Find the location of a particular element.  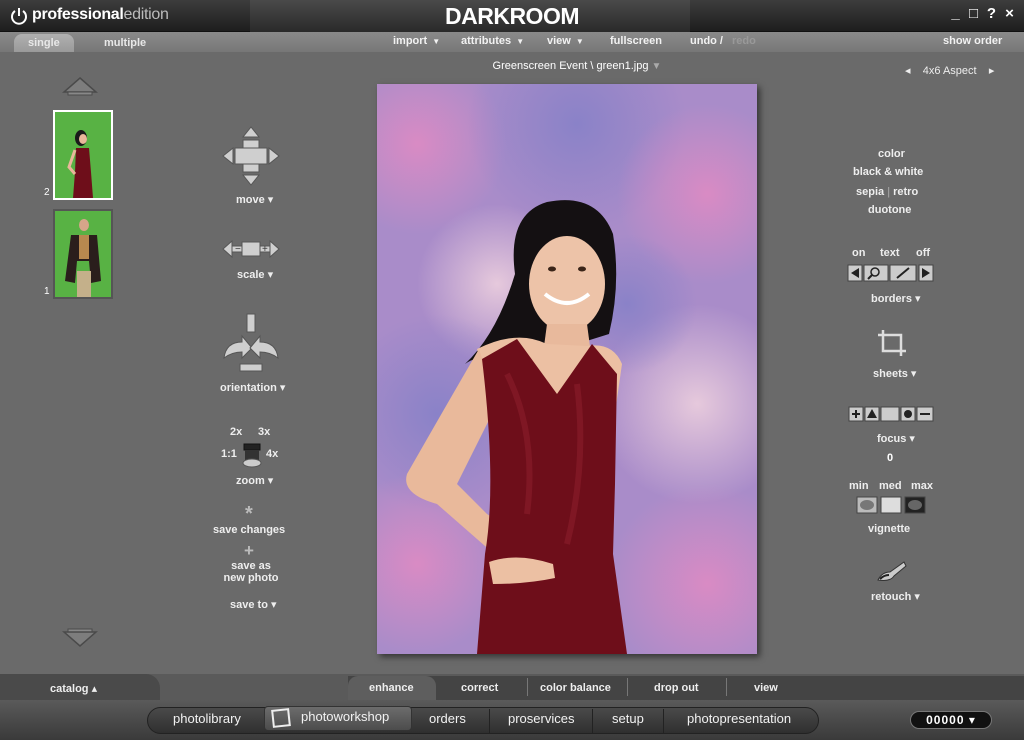

retouch-button: retouch ▾ is located at coordinates (895, 596).